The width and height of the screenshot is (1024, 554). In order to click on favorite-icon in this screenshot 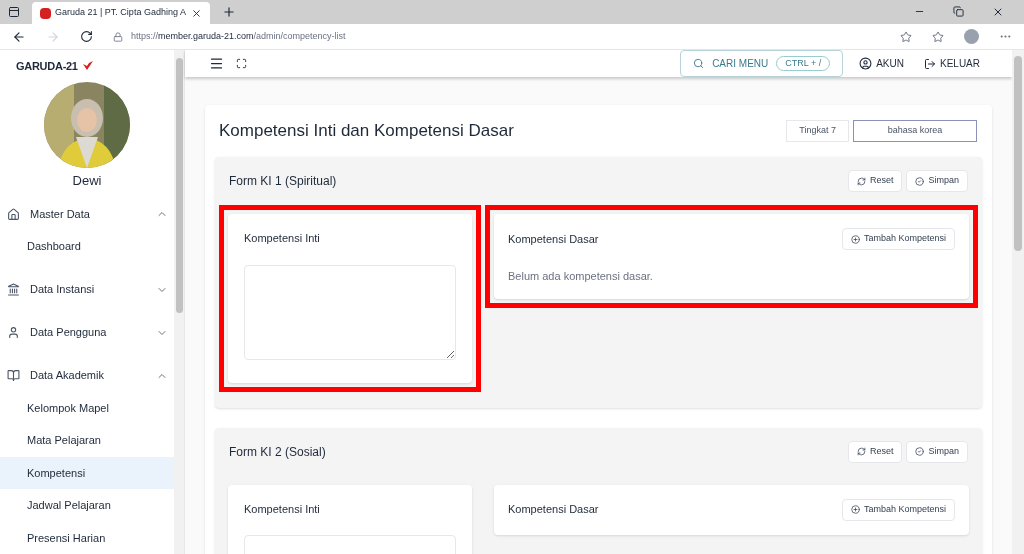, I will do `click(906, 36)`.